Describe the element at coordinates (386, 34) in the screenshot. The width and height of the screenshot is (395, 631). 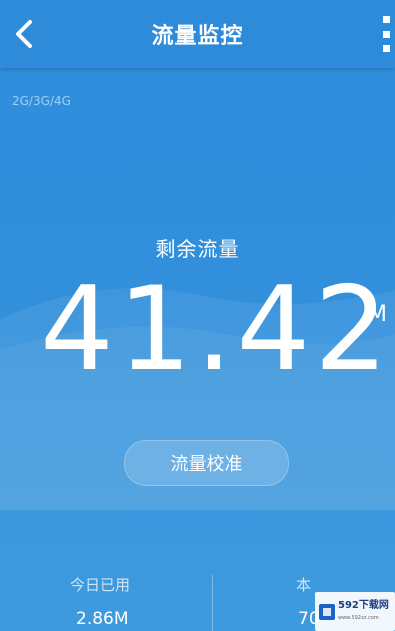
I see `more-vert-icon` at that location.